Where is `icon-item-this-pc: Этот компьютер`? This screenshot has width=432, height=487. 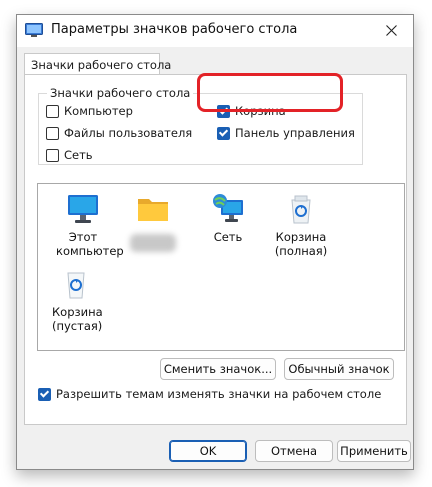
icon-item-this-pc: Этот компьютер is located at coordinates (83, 225).